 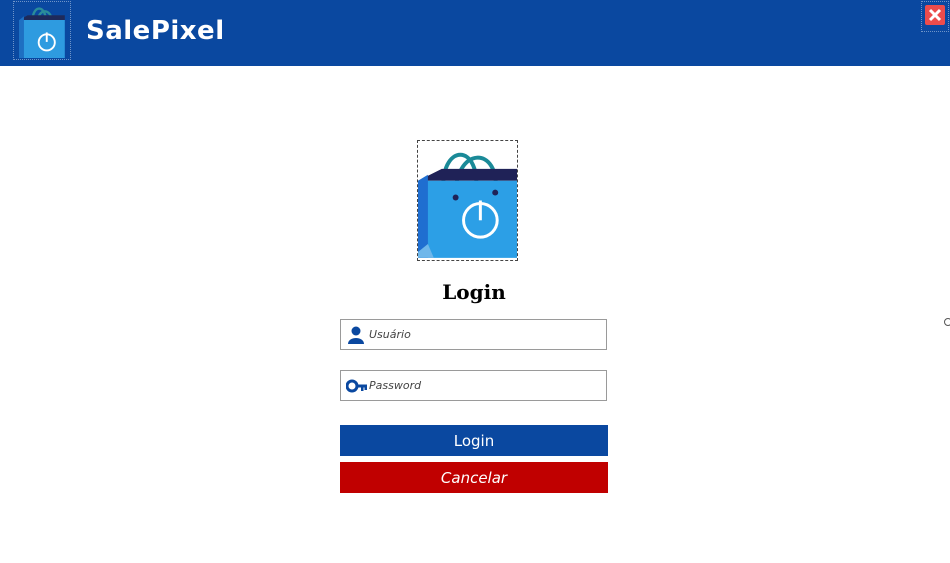 I want to click on close-icon, so click(x=935, y=15).